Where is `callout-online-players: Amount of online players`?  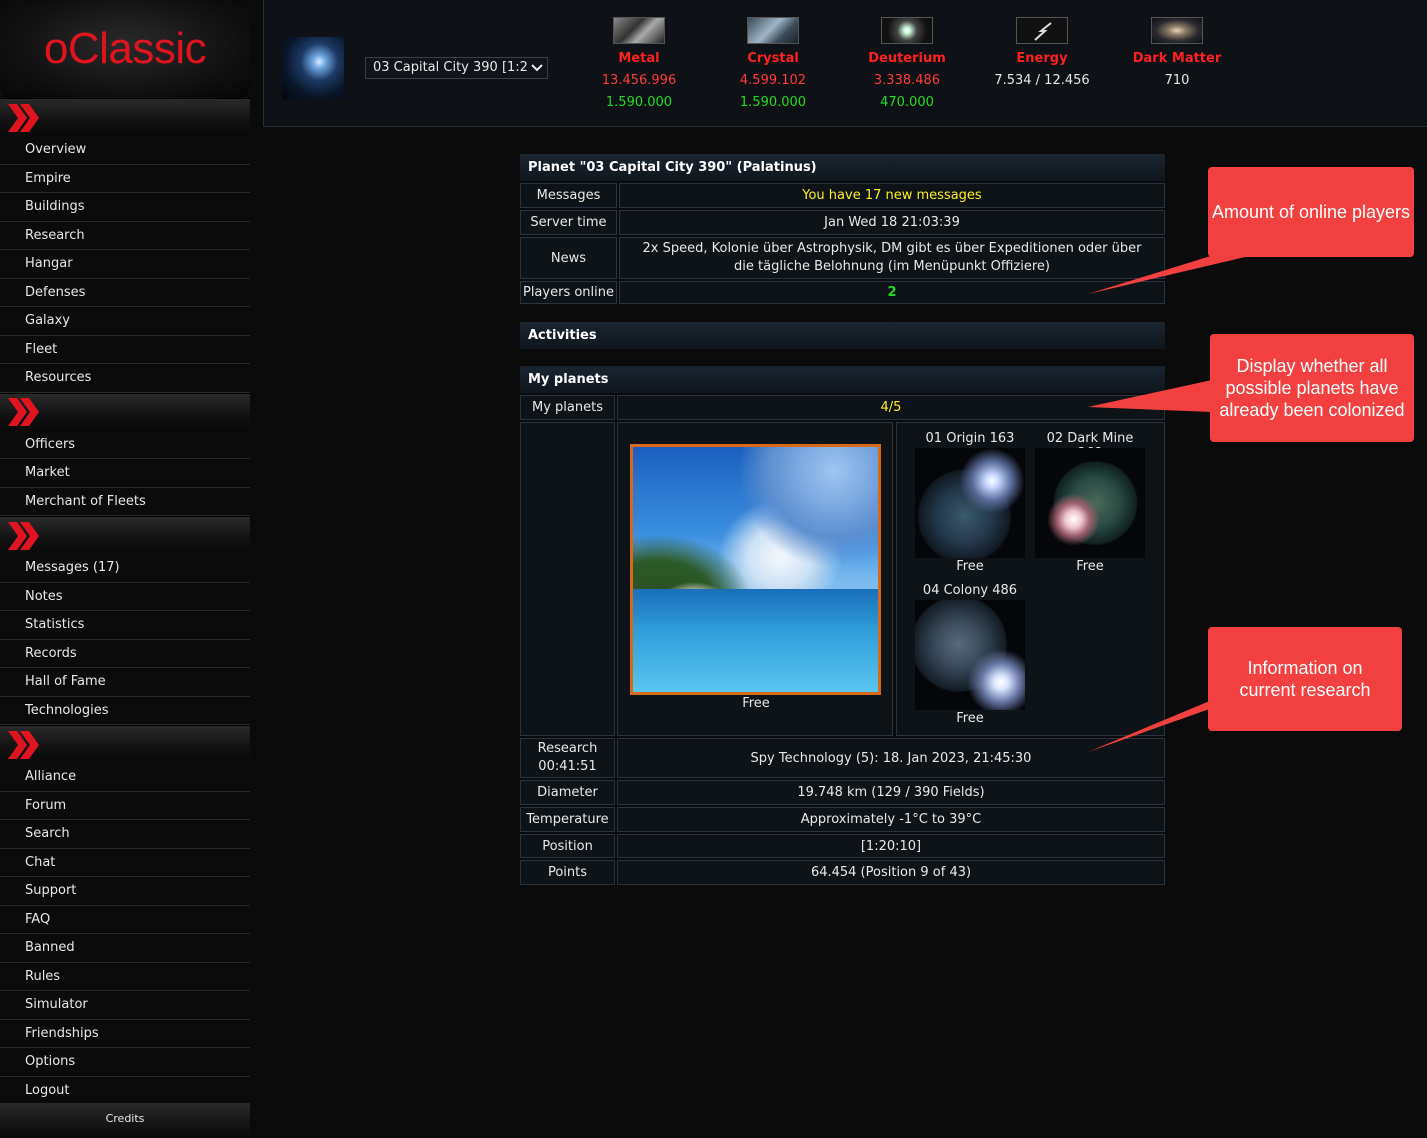 callout-online-players: Amount of online players is located at coordinates (1311, 212).